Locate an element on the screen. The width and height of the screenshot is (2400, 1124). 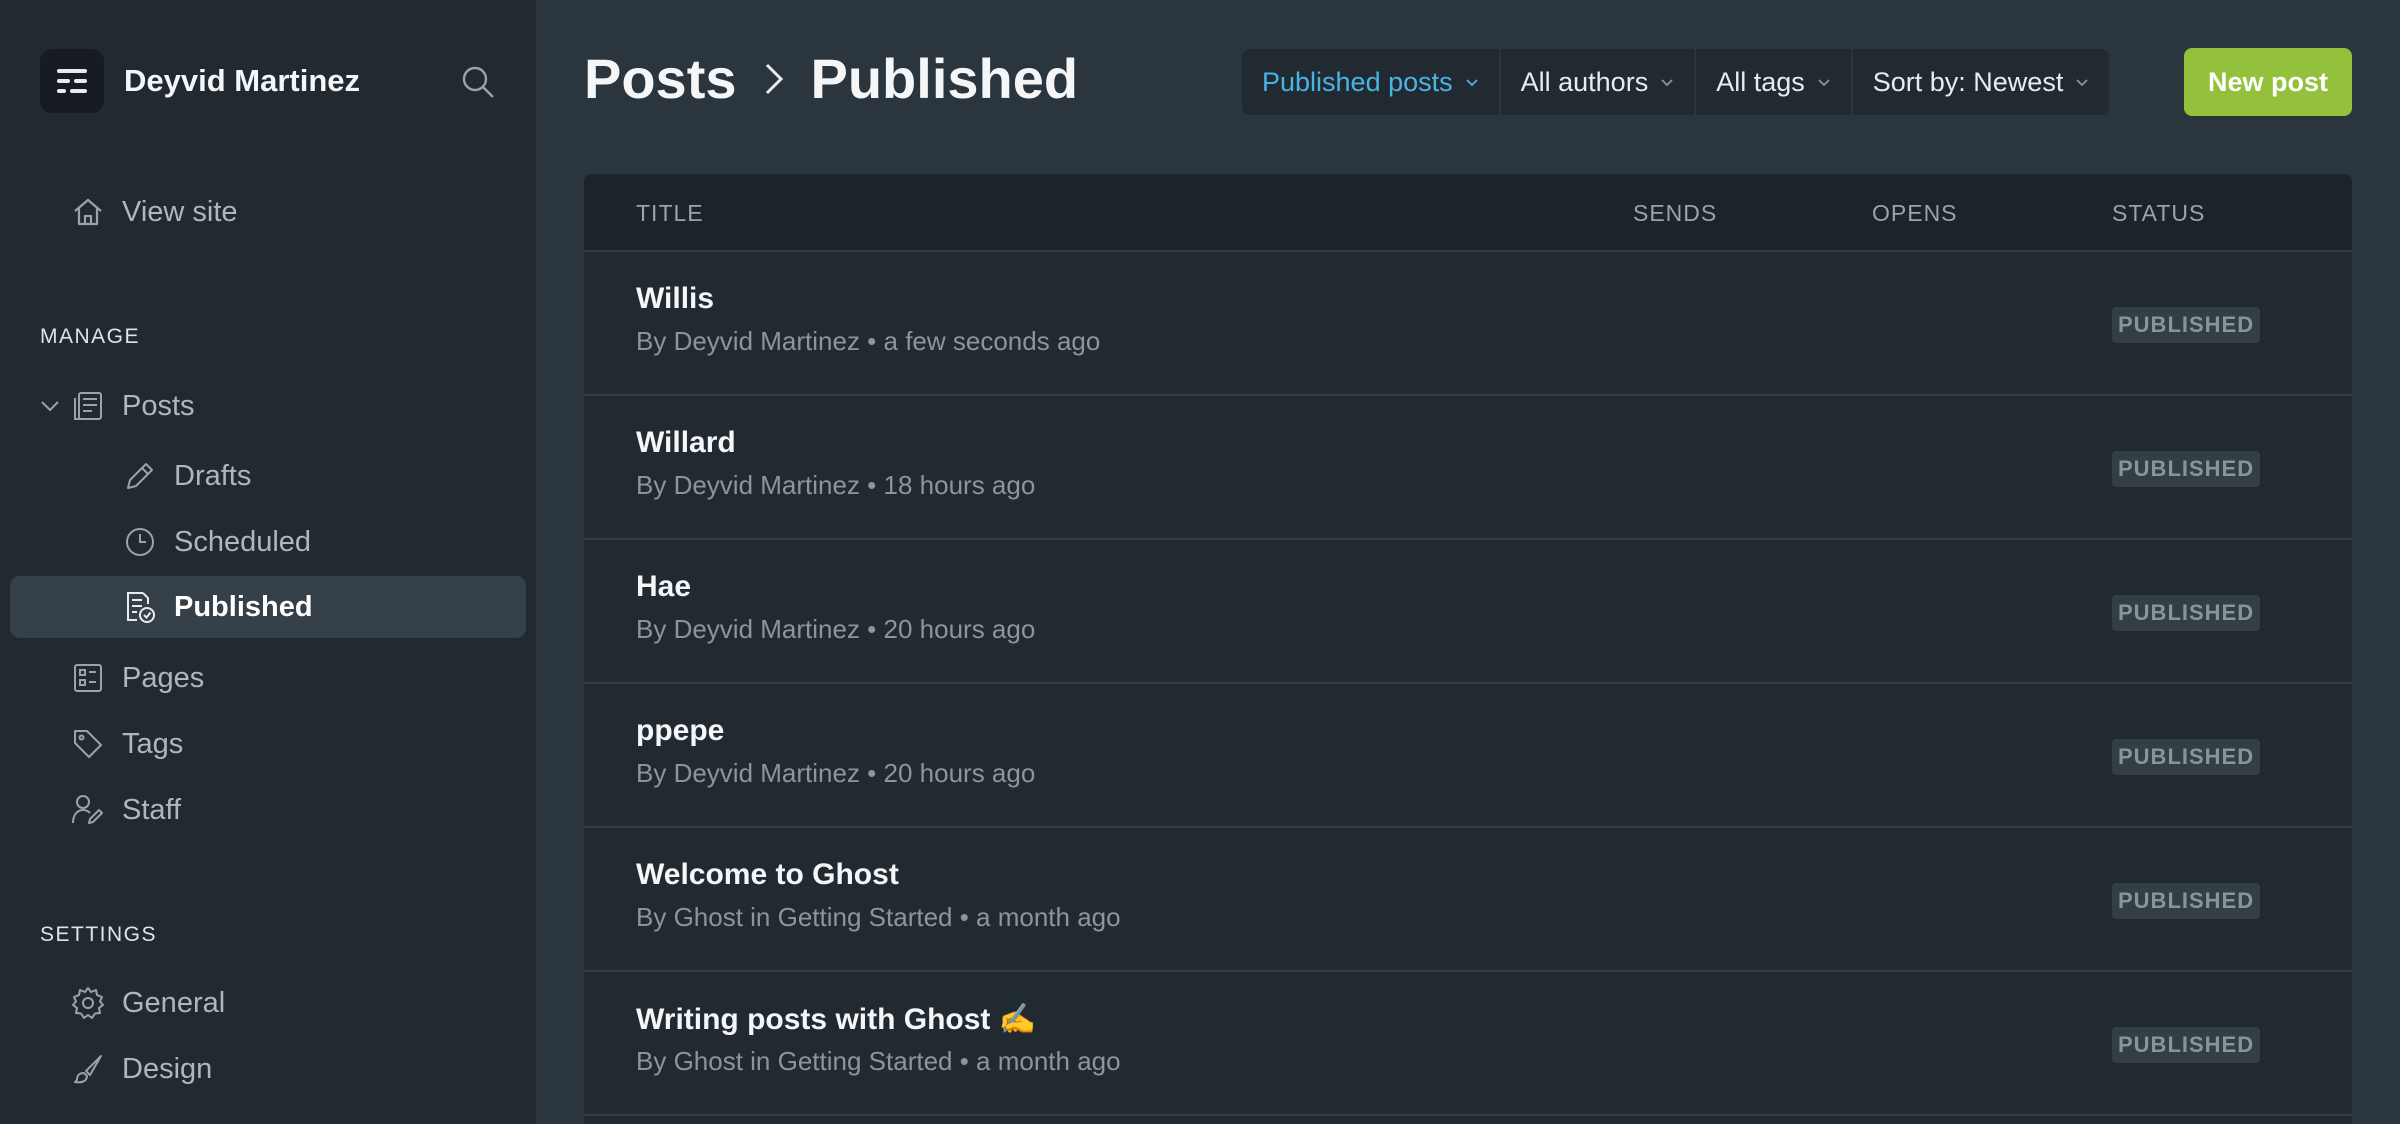
site-name: Deyvid Martinez is located at coordinates (242, 80).